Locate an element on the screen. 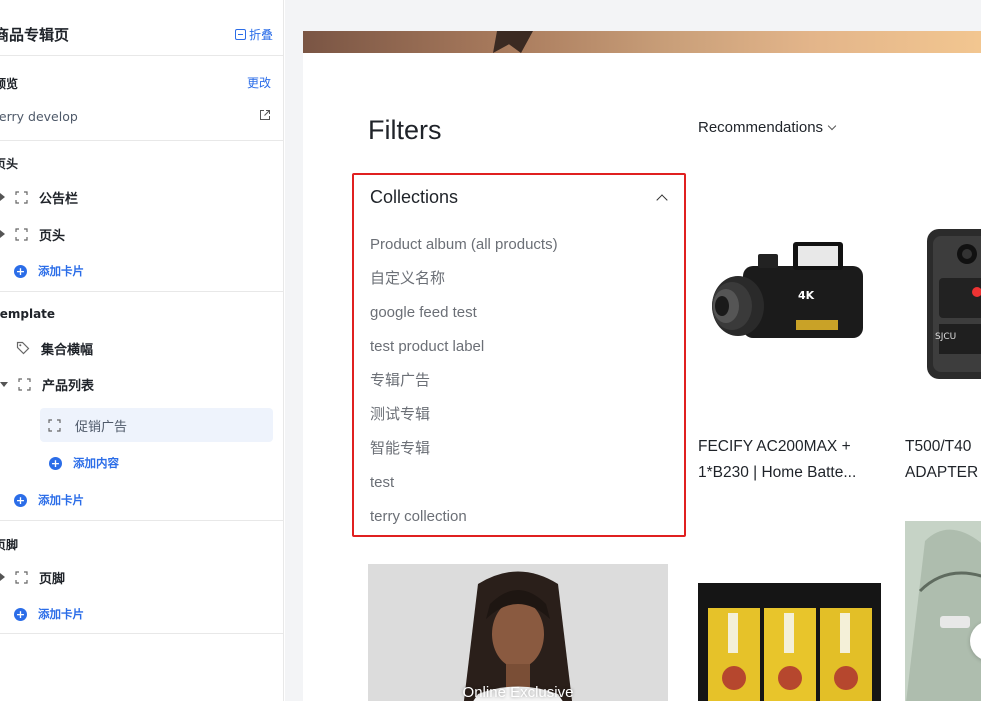  collection-item: test is located at coordinates (464, 490).